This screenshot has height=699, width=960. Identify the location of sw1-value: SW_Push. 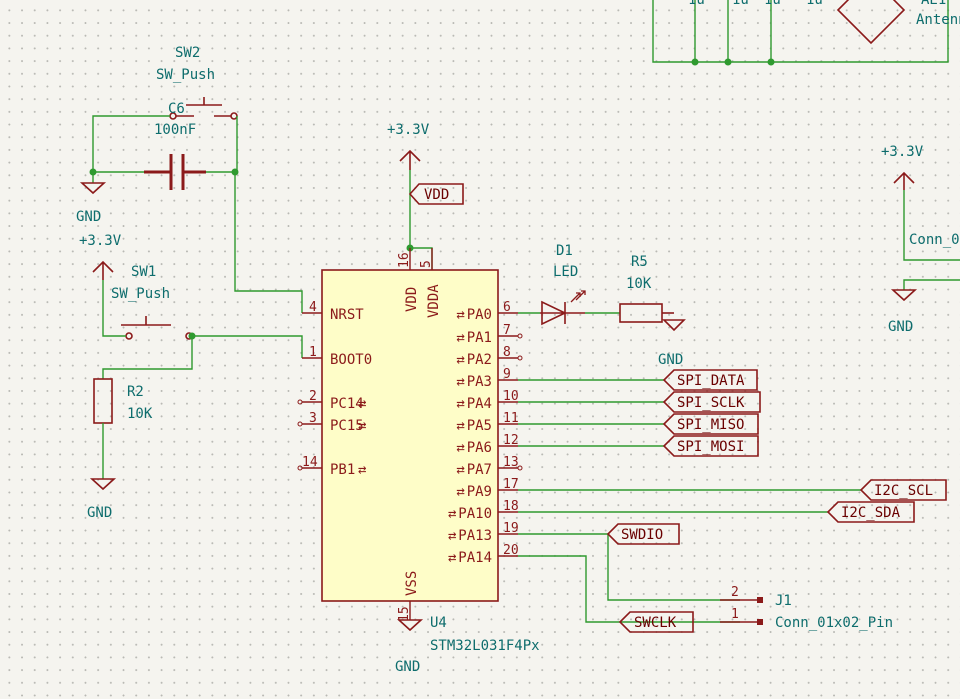
(140, 294).